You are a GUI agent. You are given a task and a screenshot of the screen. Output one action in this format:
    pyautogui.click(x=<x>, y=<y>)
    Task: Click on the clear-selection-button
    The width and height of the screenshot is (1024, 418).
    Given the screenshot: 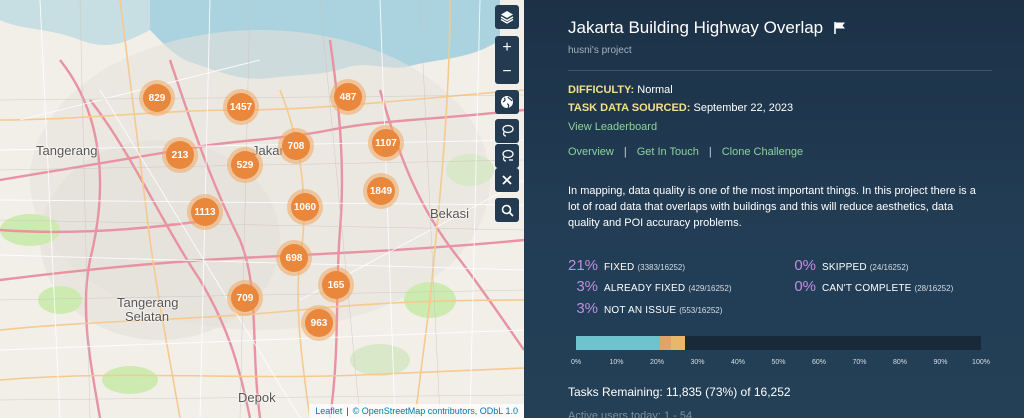 What is the action you would take?
    pyautogui.click(x=507, y=180)
    